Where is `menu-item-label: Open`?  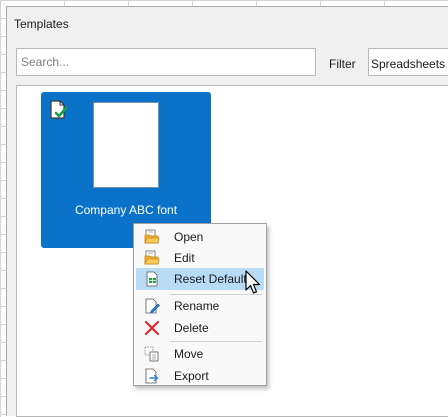 menu-item-label: Open is located at coordinates (189, 237).